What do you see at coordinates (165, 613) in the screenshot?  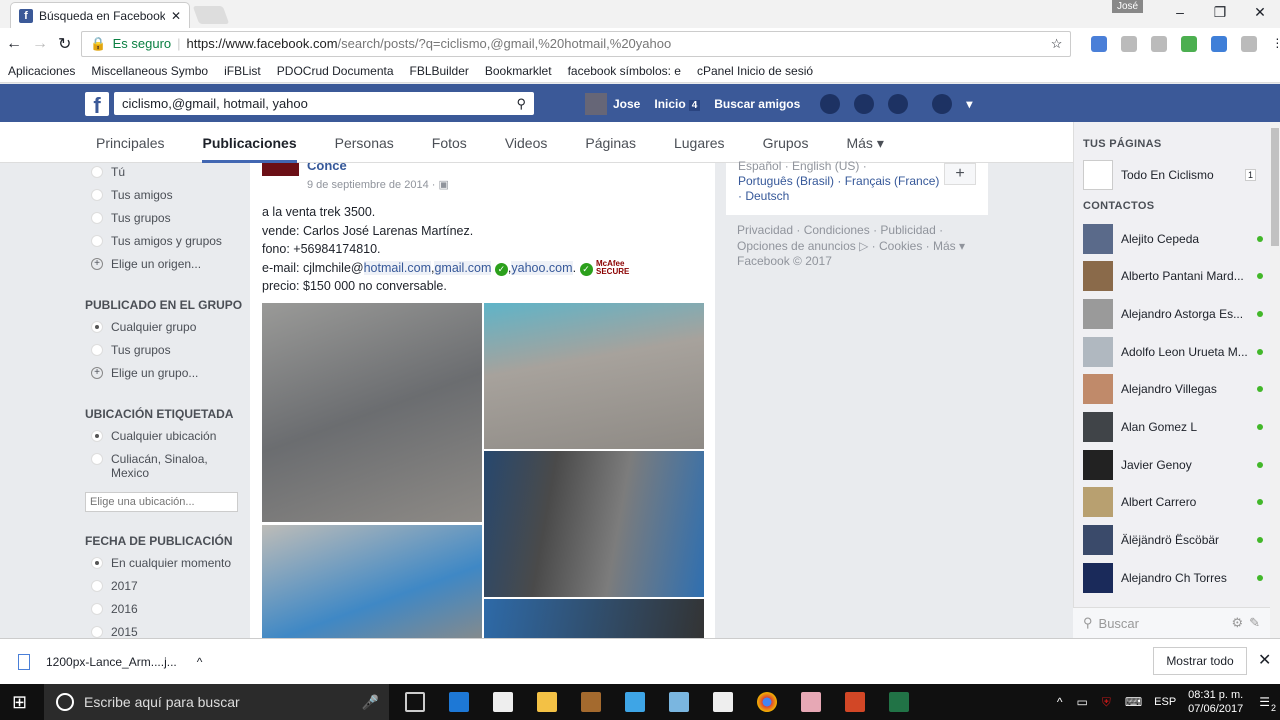 I see `filter-option: 2016` at bounding box center [165, 613].